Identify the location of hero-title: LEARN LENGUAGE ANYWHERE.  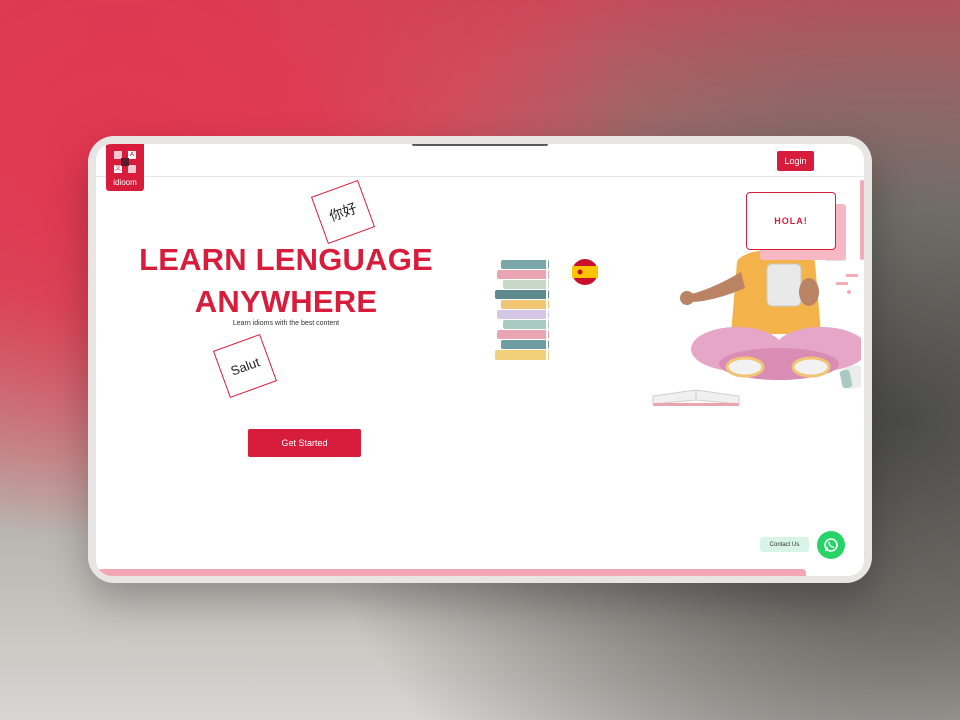
(286, 281).